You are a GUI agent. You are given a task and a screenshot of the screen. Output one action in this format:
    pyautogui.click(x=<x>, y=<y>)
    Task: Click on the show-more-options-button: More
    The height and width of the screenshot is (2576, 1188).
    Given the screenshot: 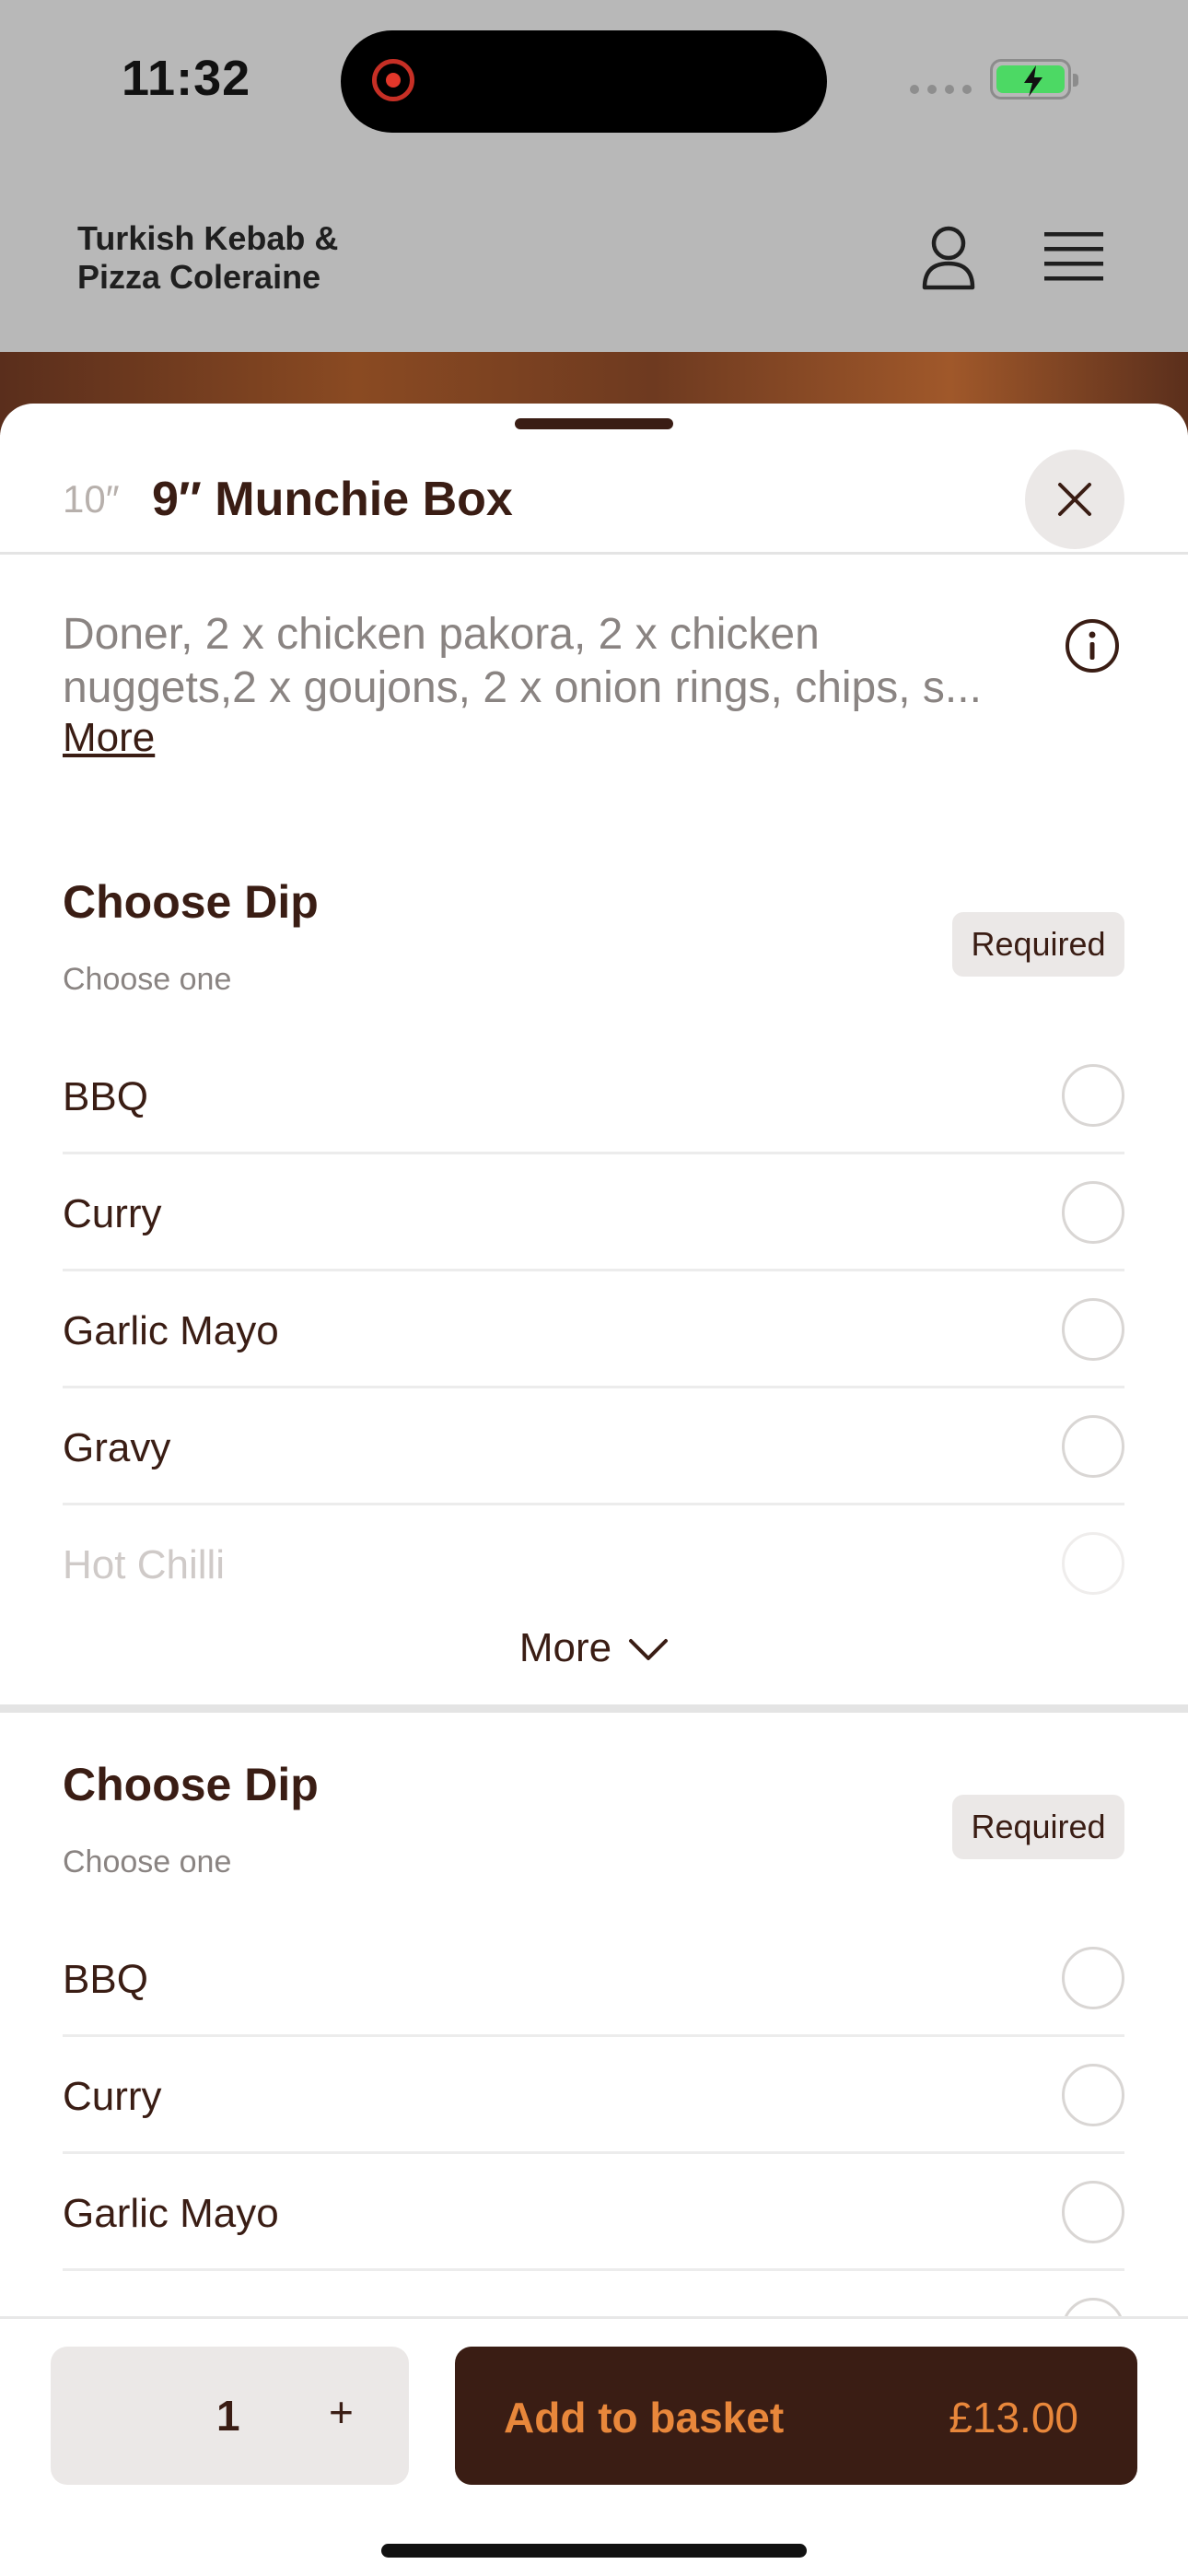 What is the action you would take?
    pyautogui.click(x=594, y=1648)
    